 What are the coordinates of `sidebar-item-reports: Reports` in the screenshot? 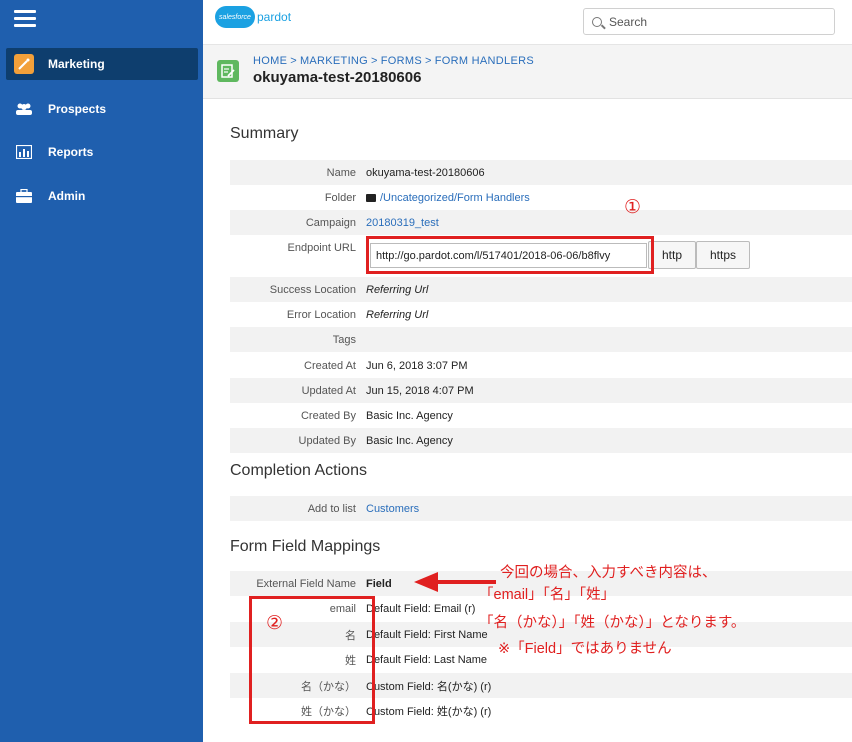 It's located at (102, 152).